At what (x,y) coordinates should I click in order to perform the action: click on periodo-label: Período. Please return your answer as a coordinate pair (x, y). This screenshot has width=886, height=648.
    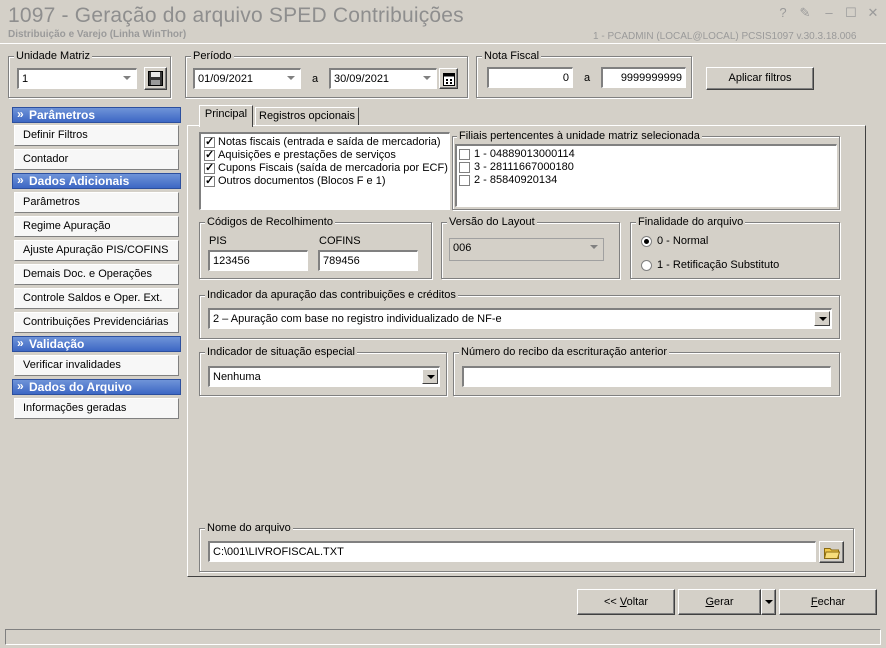
    Looking at the image, I should click on (212, 56).